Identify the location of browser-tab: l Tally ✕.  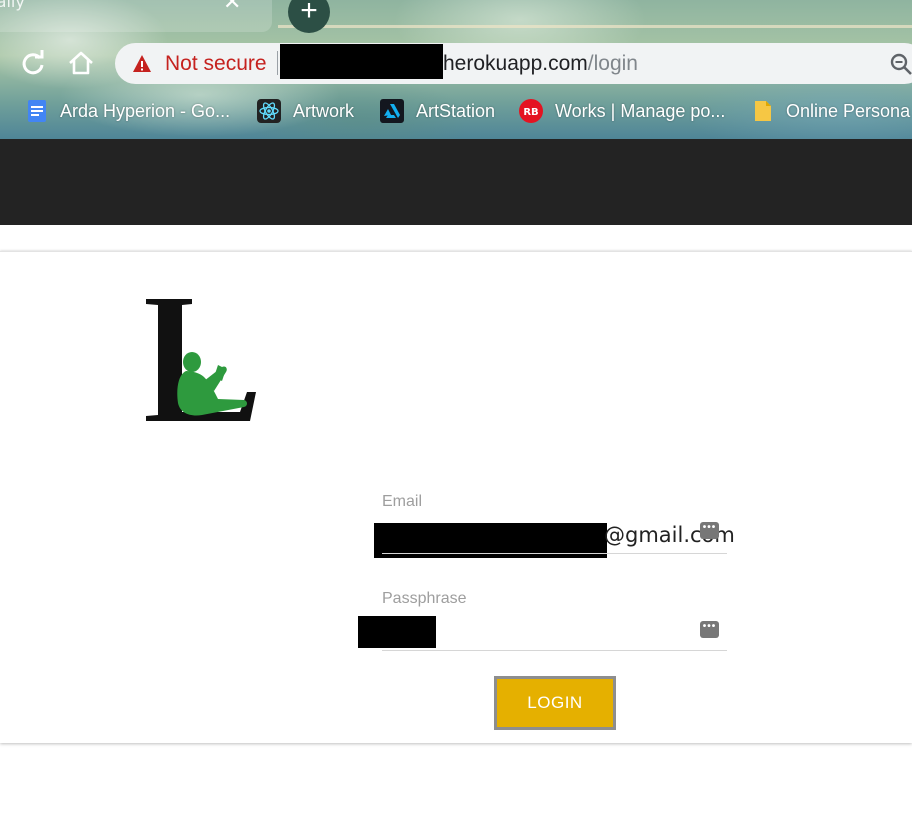
(136, 16).